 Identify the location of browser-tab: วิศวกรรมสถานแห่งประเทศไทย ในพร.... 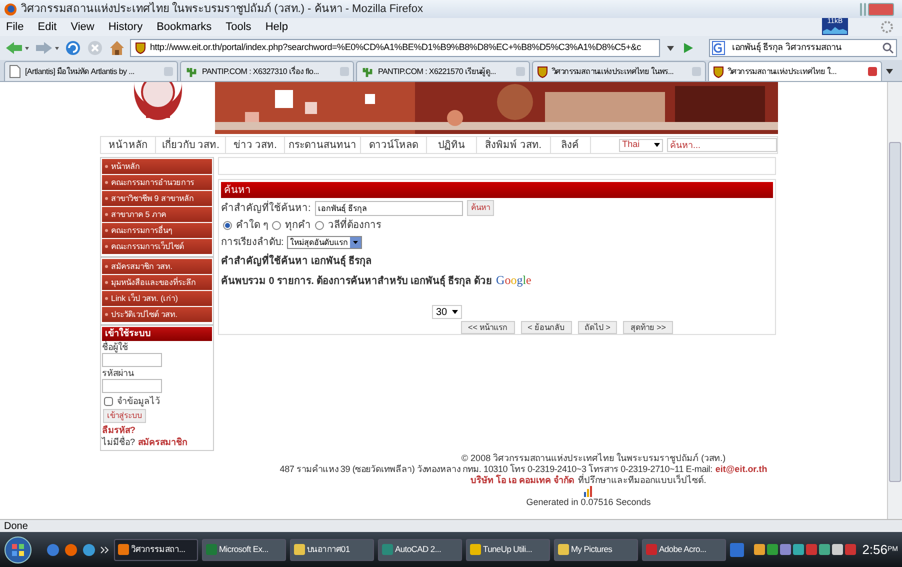
(619, 71).